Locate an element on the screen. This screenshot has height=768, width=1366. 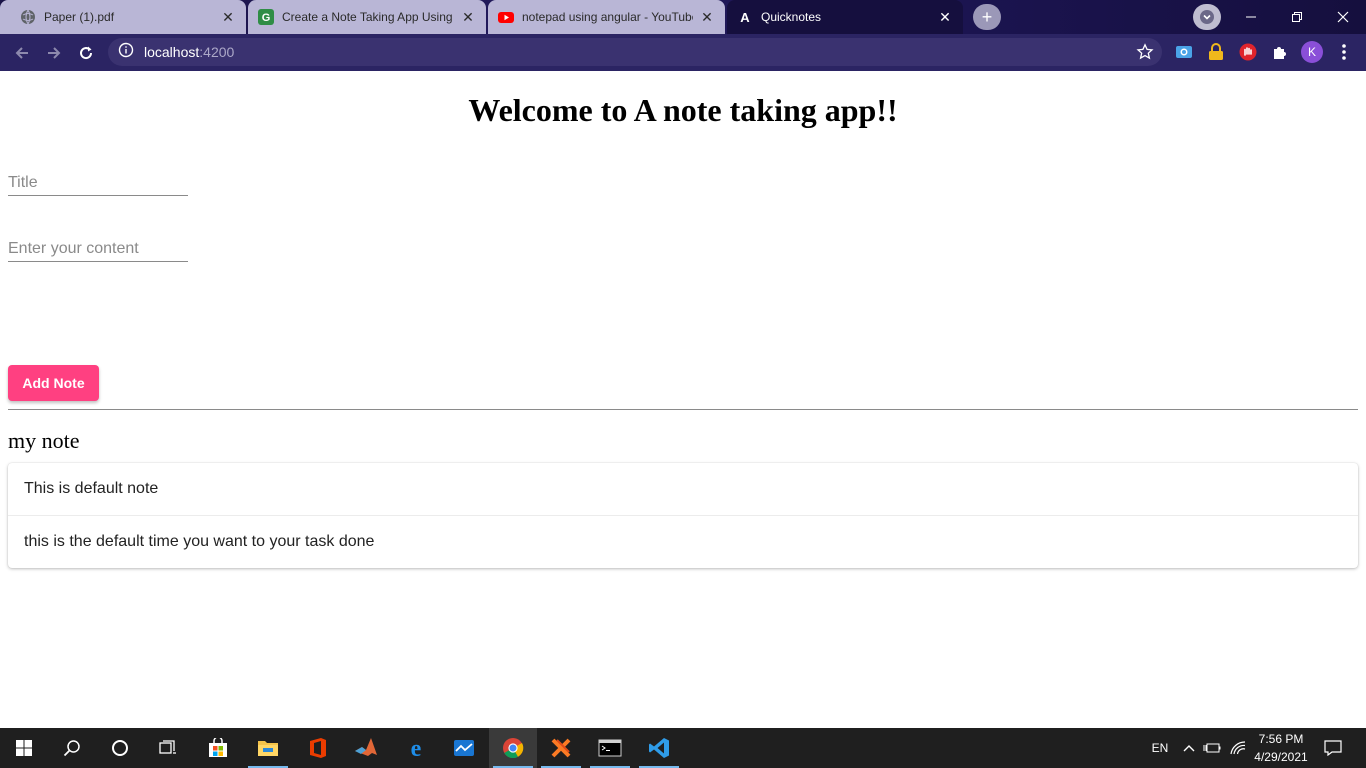
info-icon is located at coordinates (126, 52).